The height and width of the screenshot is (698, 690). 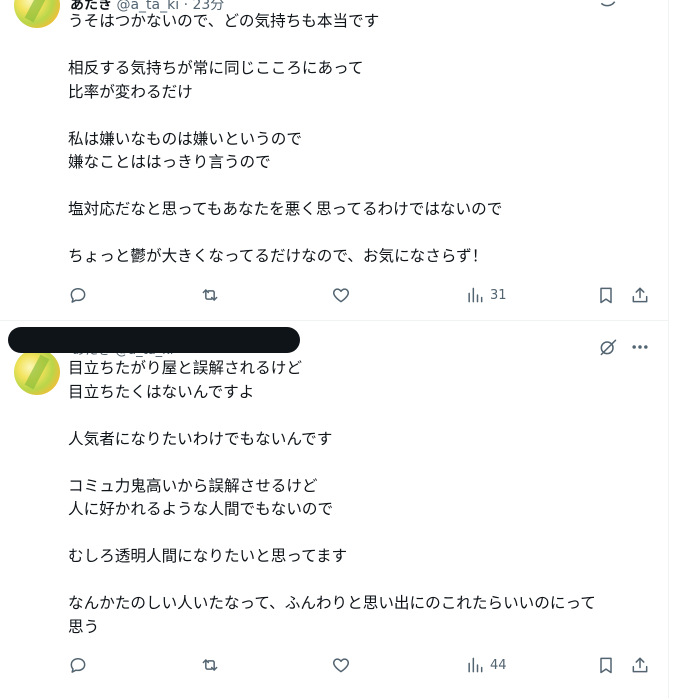 I want to click on tweet-actions: 44, so click(x=334, y=665).